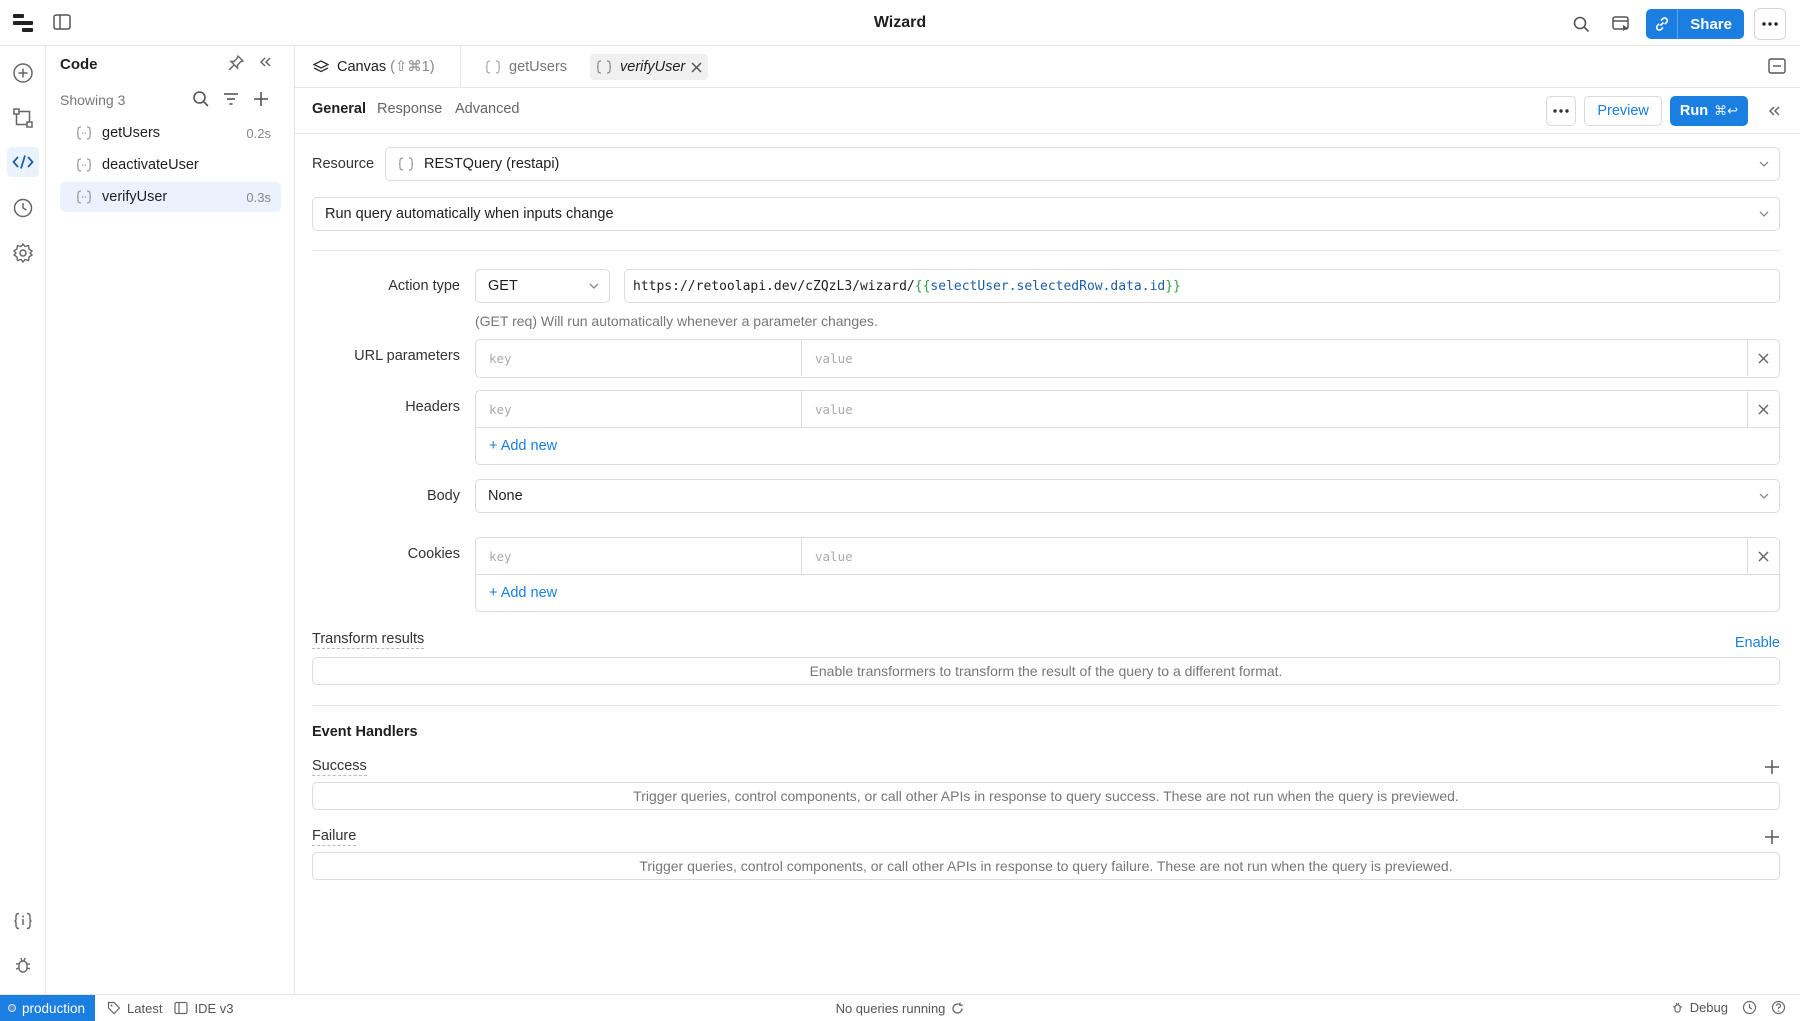 This screenshot has height=1021, width=1800. What do you see at coordinates (170, 197) in the screenshot?
I see `query-item-verifyuser: verifyUser 0.3s` at bounding box center [170, 197].